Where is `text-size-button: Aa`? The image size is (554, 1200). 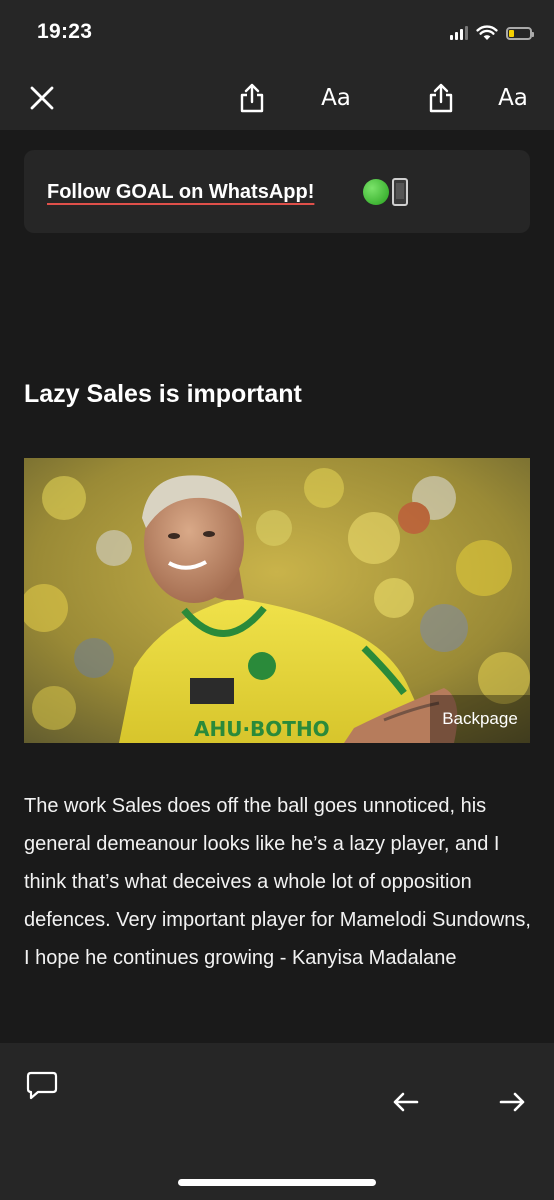
text-size-button: Aa is located at coordinates (336, 98).